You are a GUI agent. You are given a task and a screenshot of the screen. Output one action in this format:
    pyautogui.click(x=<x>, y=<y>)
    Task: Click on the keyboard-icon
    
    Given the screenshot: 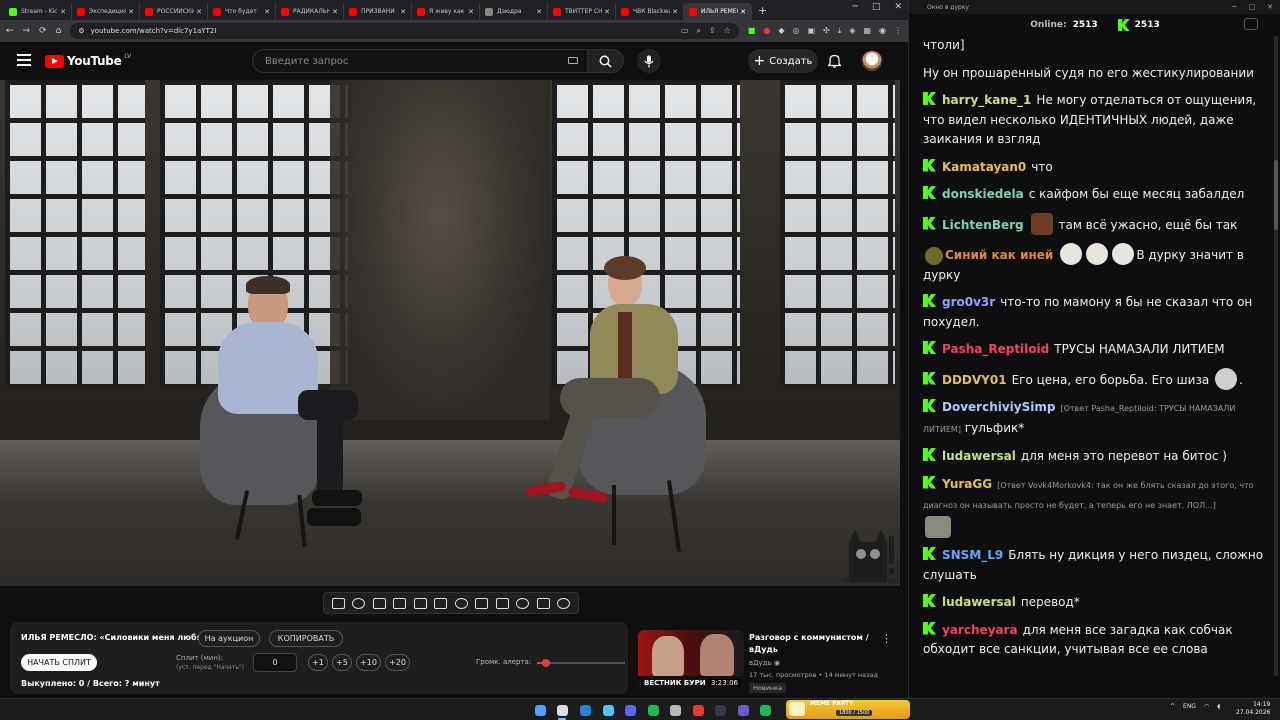 What is the action you would take?
    pyautogui.click(x=573, y=60)
    